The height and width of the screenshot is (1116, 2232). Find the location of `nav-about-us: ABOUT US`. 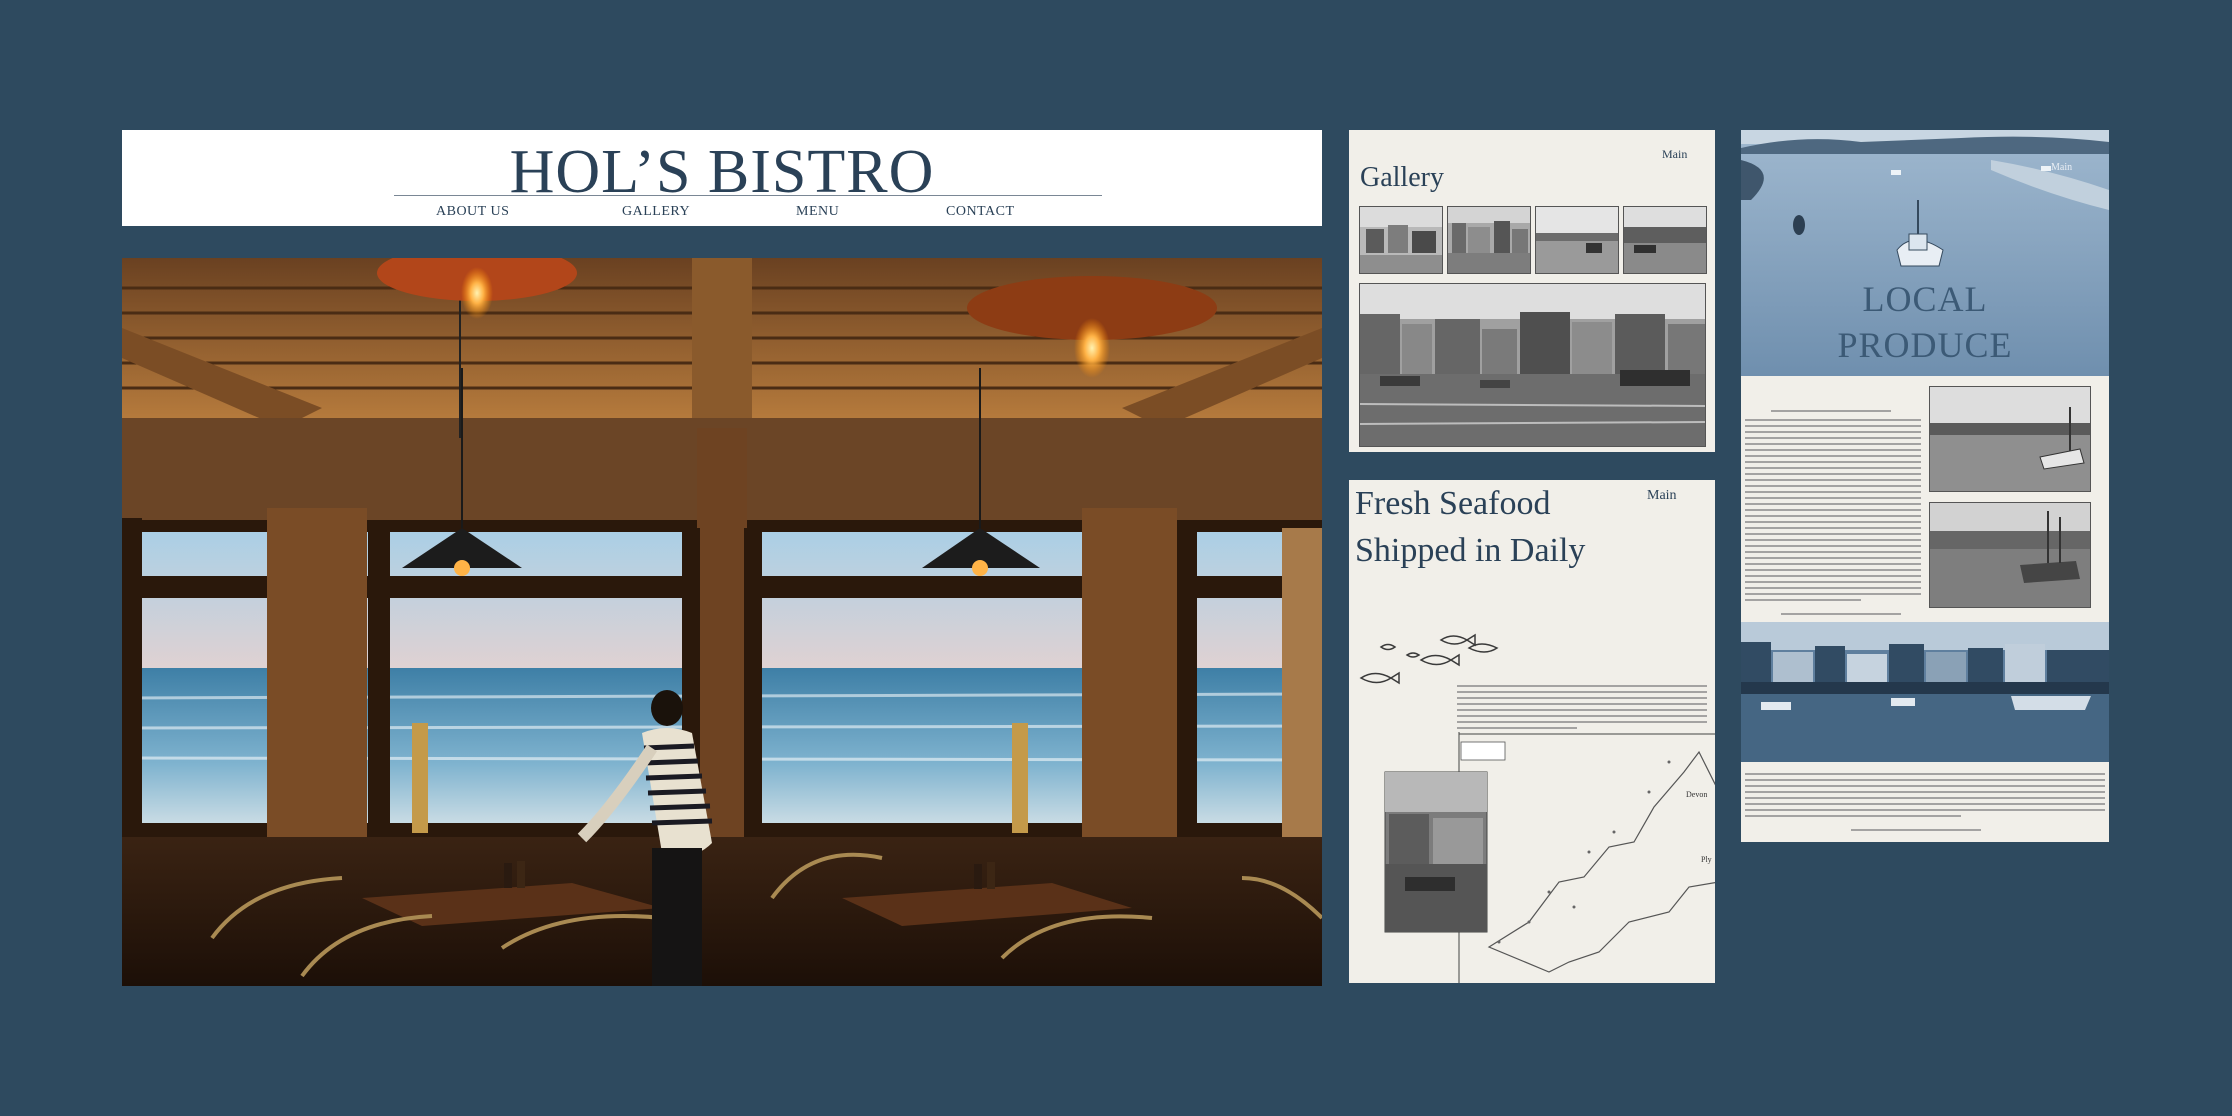

nav-about-us: ABOUT US is located at coordinates (472, 212).